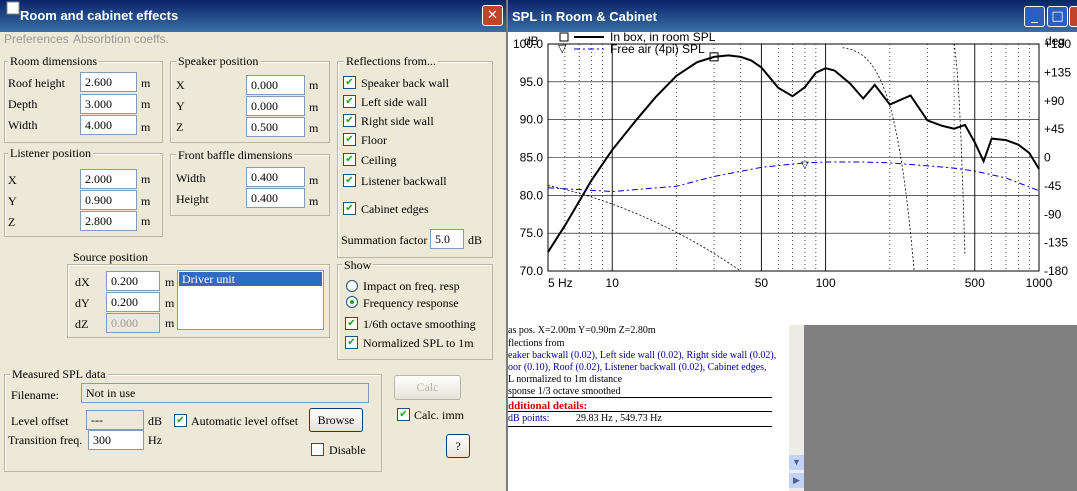 This screenshot has width=1077, height=491. What do you see at coordinates (108, 200) in the screenshot?
I see `listener-y-input: 0.900` at bounding box center [108, 200].